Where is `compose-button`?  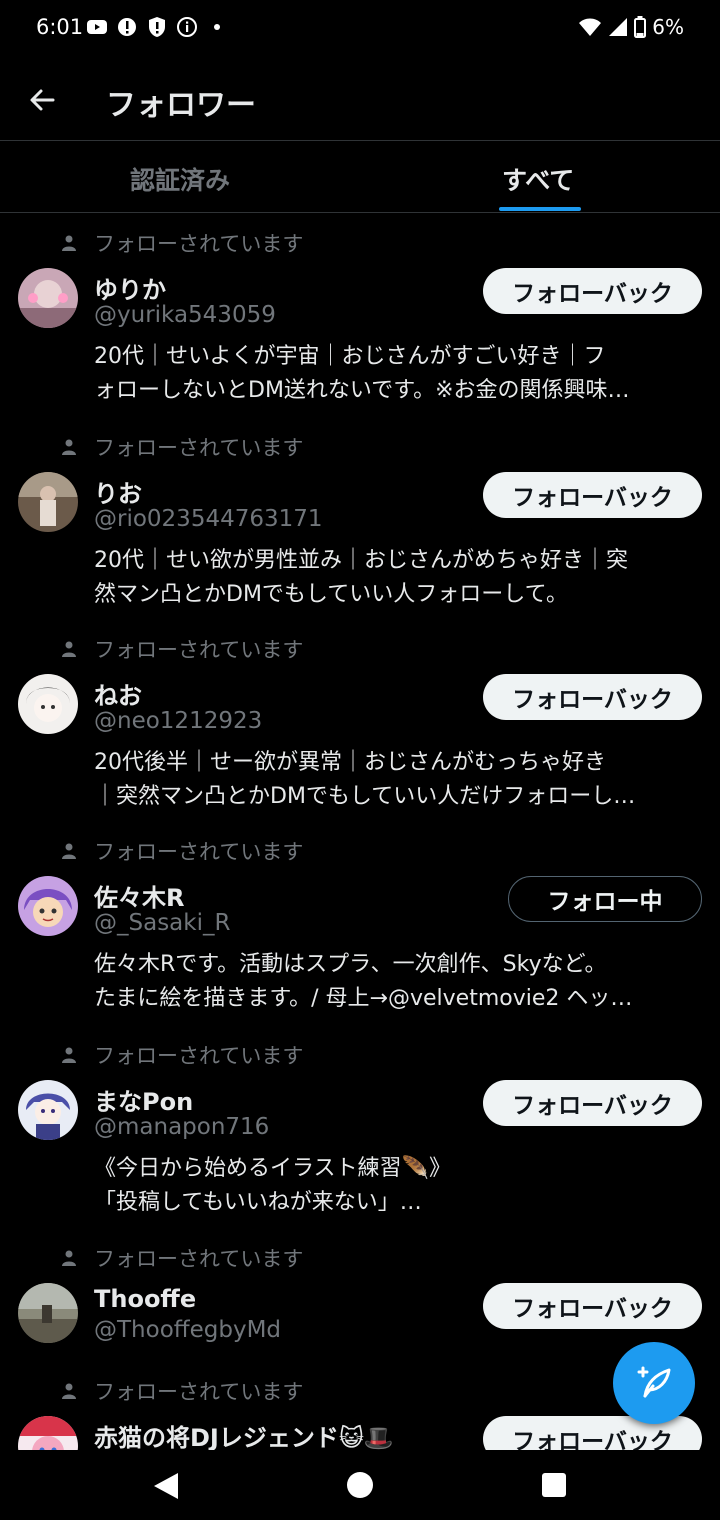 compose-button is located at coordinates (654, 1383).